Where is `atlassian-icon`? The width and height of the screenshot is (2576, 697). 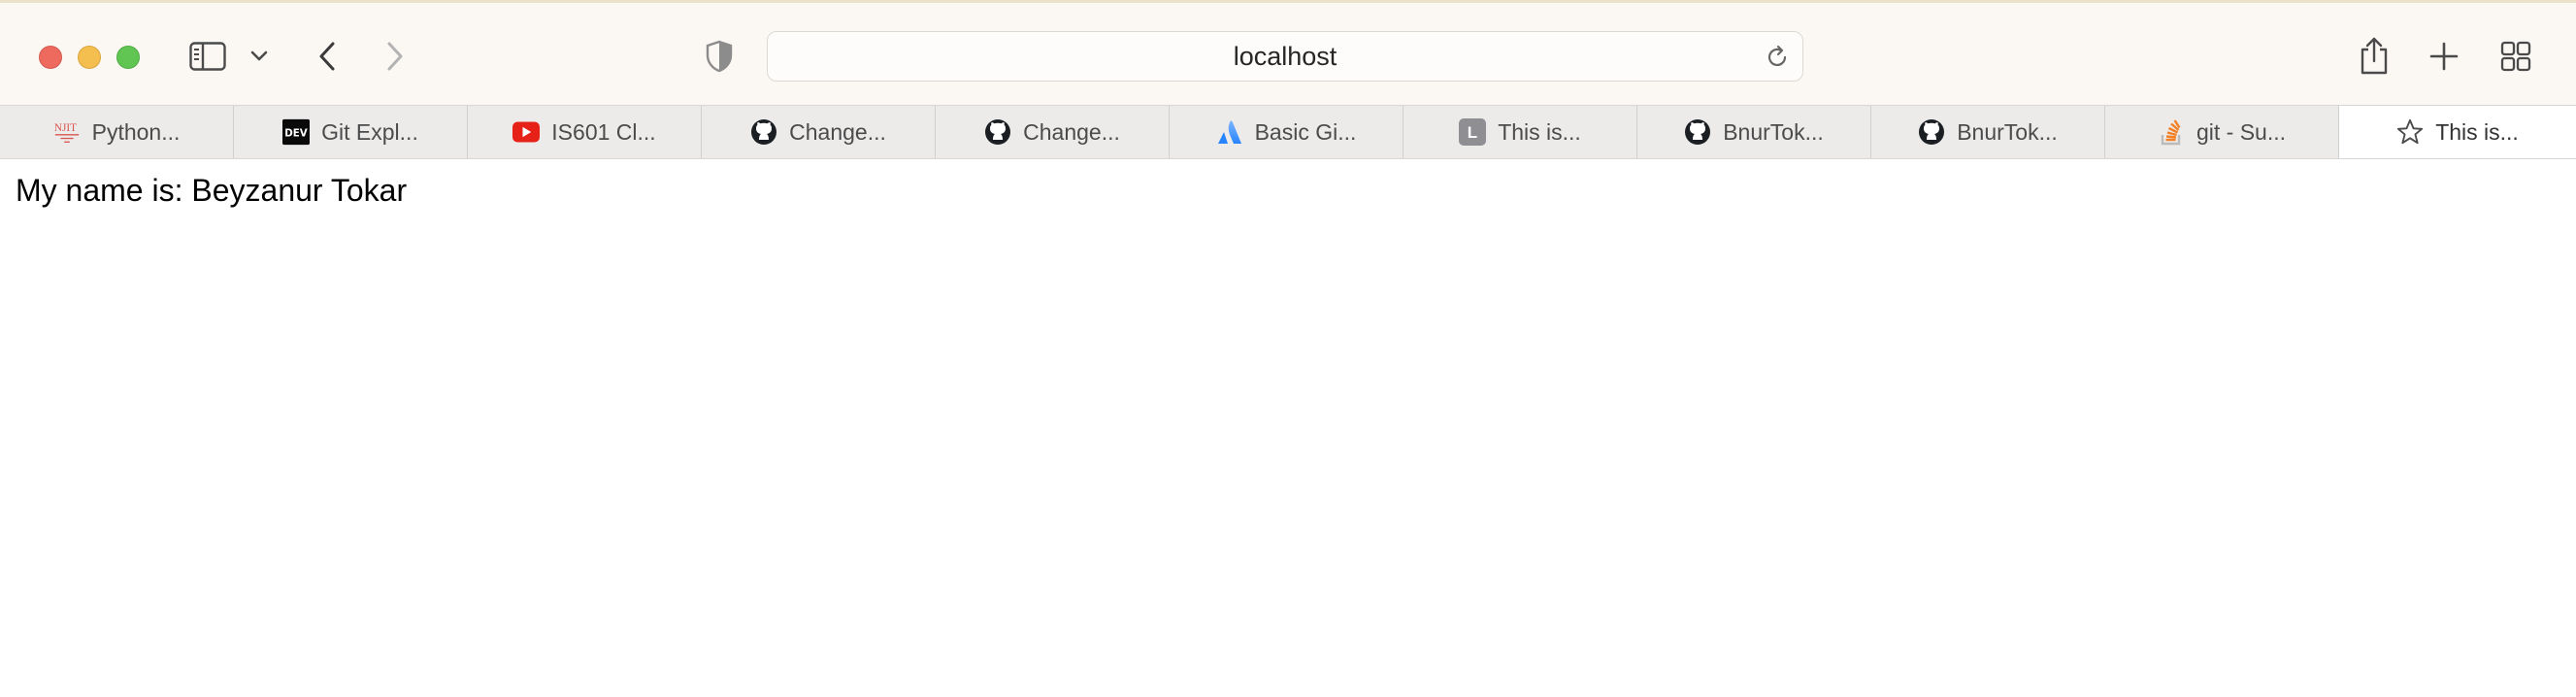
atlassian-icon is located at coordinates (1229, 132).